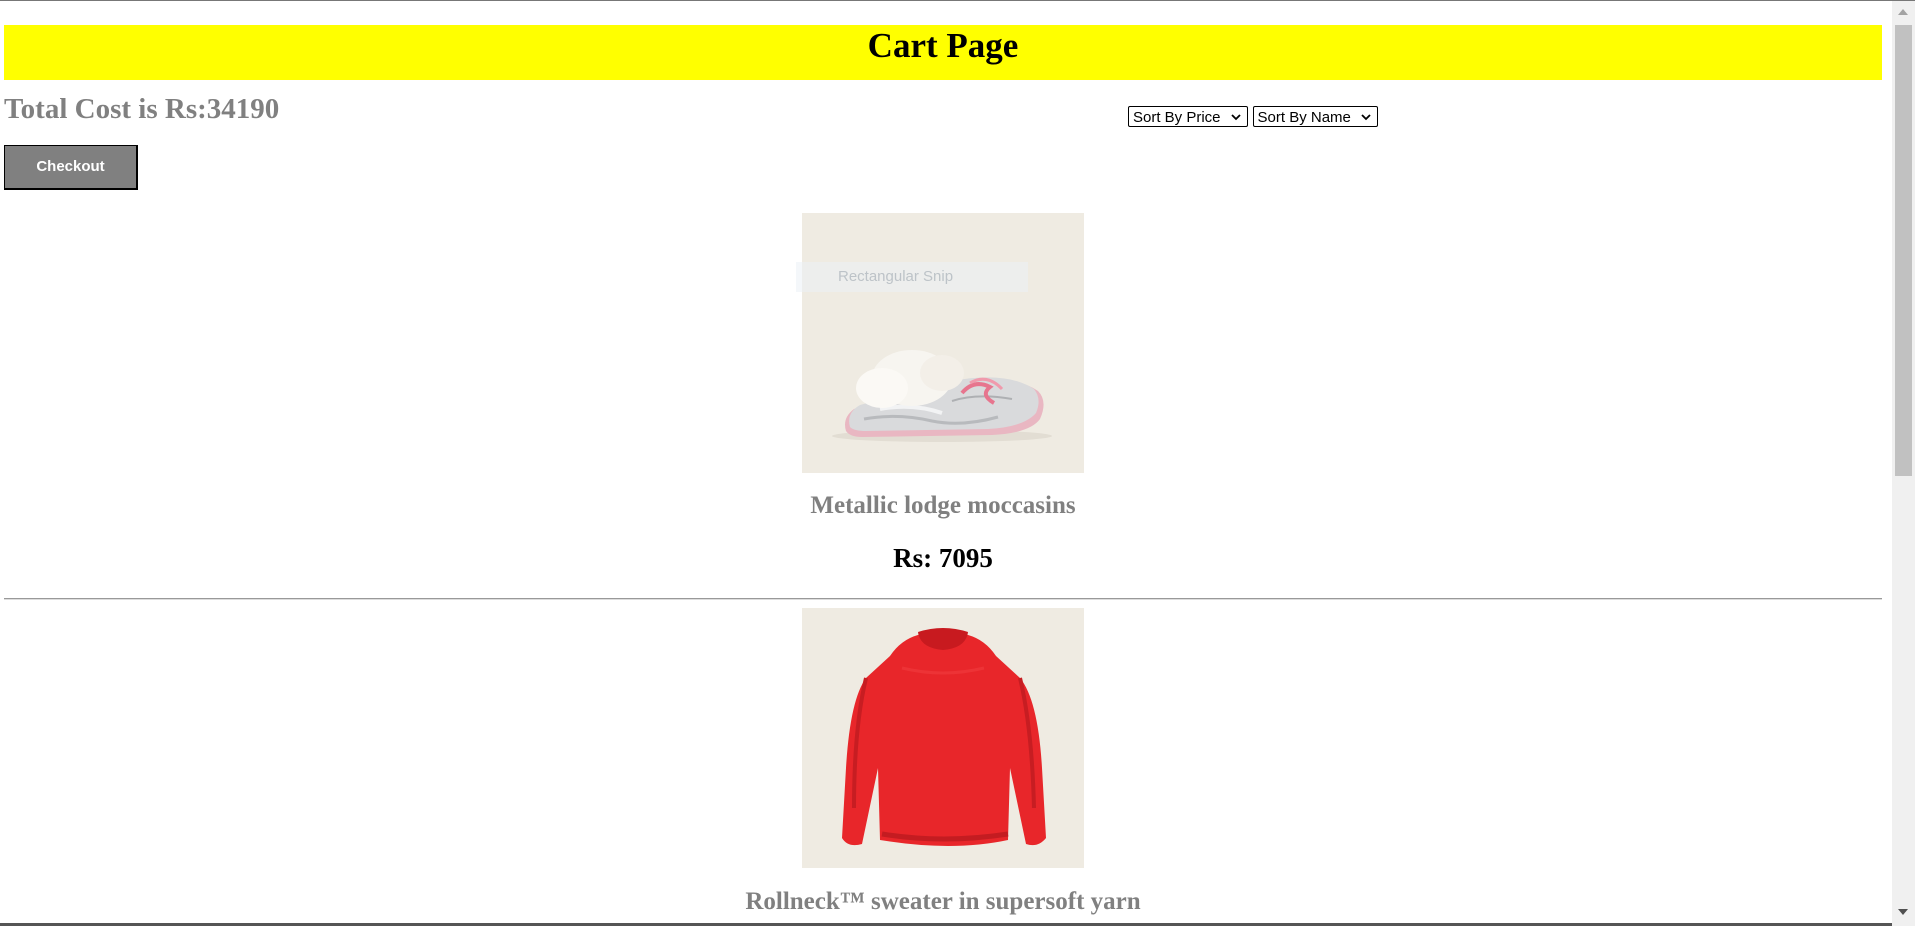 Image resolution: width=1915 pixels, height=926 pixels. What do you see at coordinates (912, 277) in the screenshot?
I see `snip-tool-overlay: Rectangular Snip` at bounding box center [912, 277].